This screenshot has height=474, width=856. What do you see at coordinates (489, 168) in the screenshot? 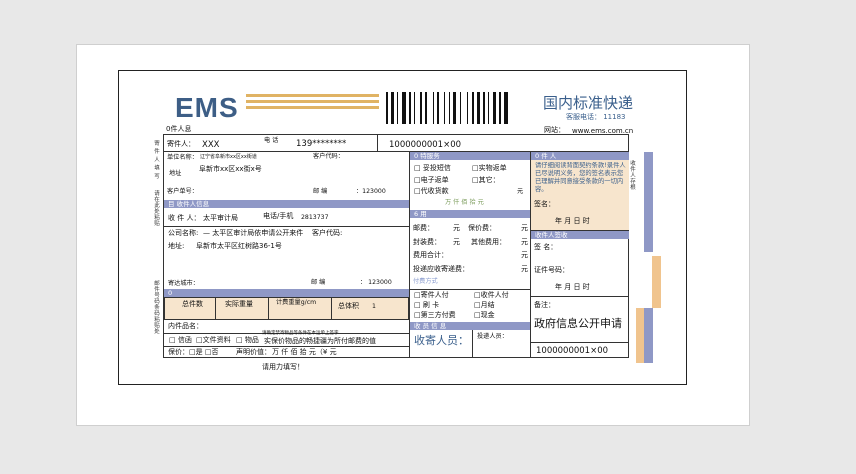
I see `option-return-receipt: □实物返单` at bounding box center [489, 168].